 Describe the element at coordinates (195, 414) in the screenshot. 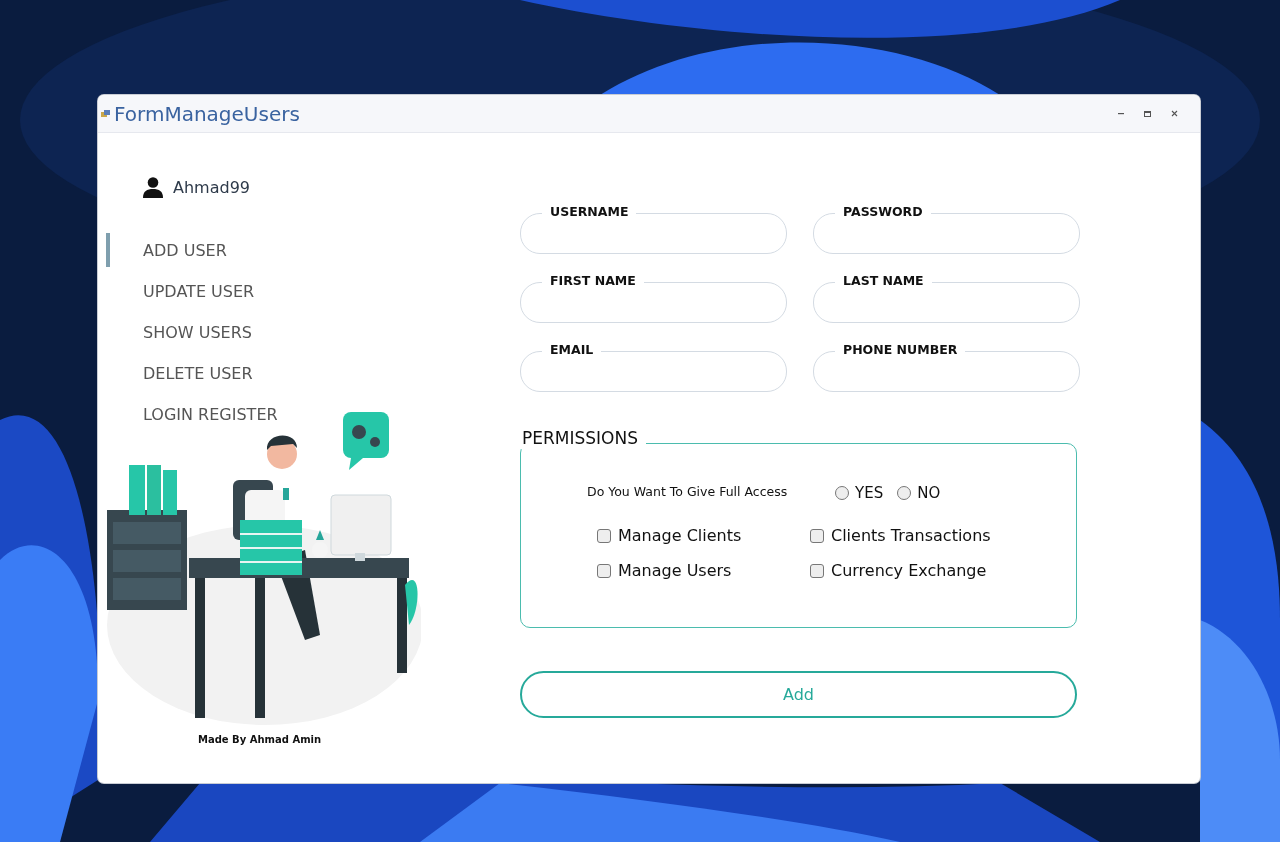

I see `nav-item: LOGIN REGISTER` at that location.